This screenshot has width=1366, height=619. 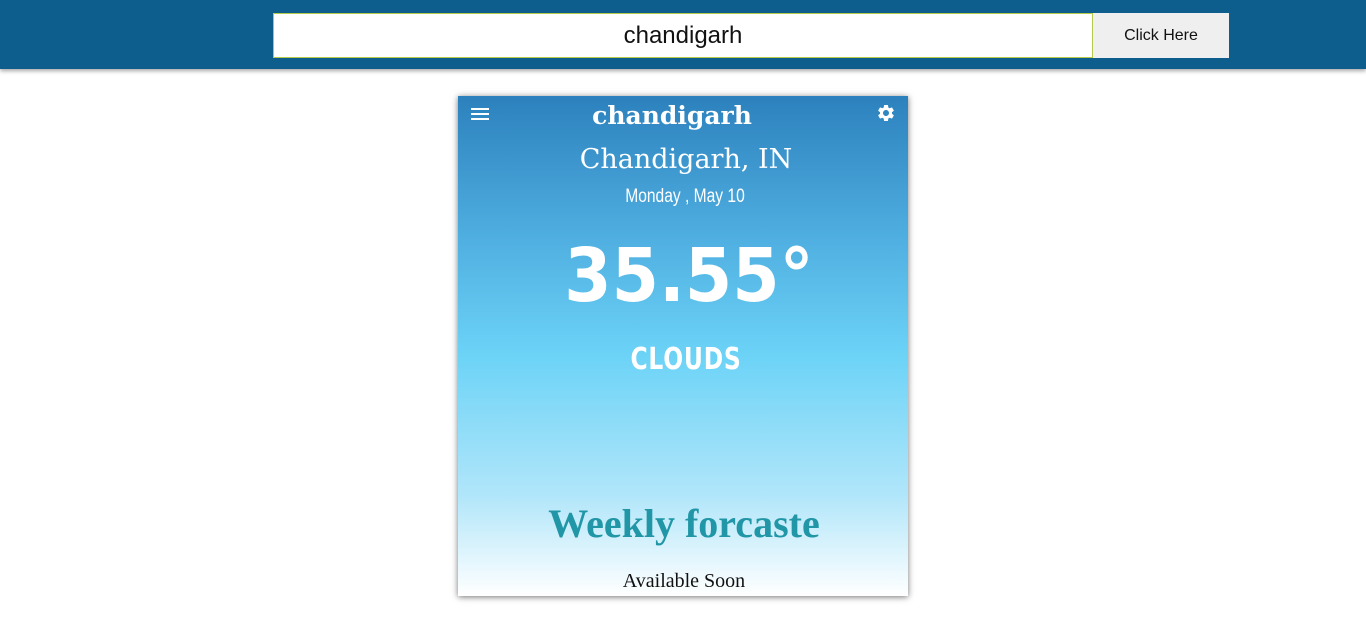 What do you see at coordinates (684, 581) in the screenshot?
I see `weekly-forecast-status: Available Soon` at bounding box center [684, 581].